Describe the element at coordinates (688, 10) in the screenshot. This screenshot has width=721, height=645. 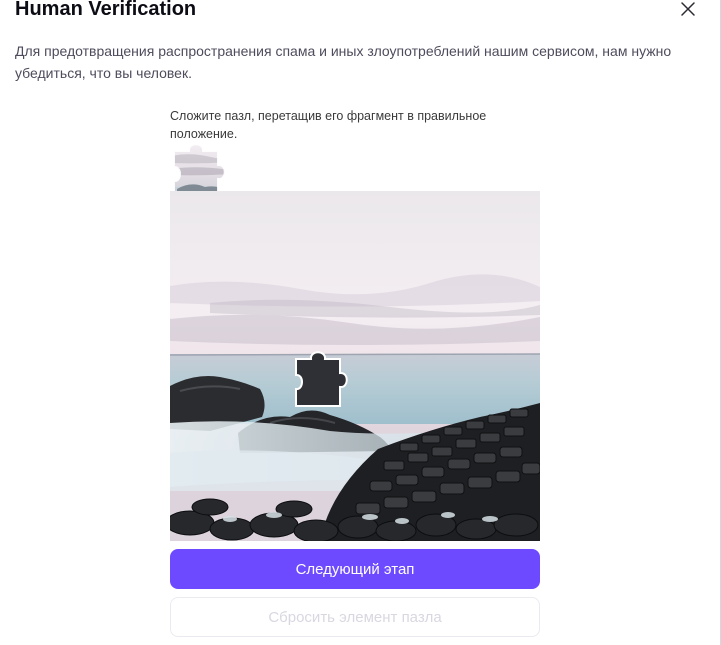
I see `close-icon` at that location.